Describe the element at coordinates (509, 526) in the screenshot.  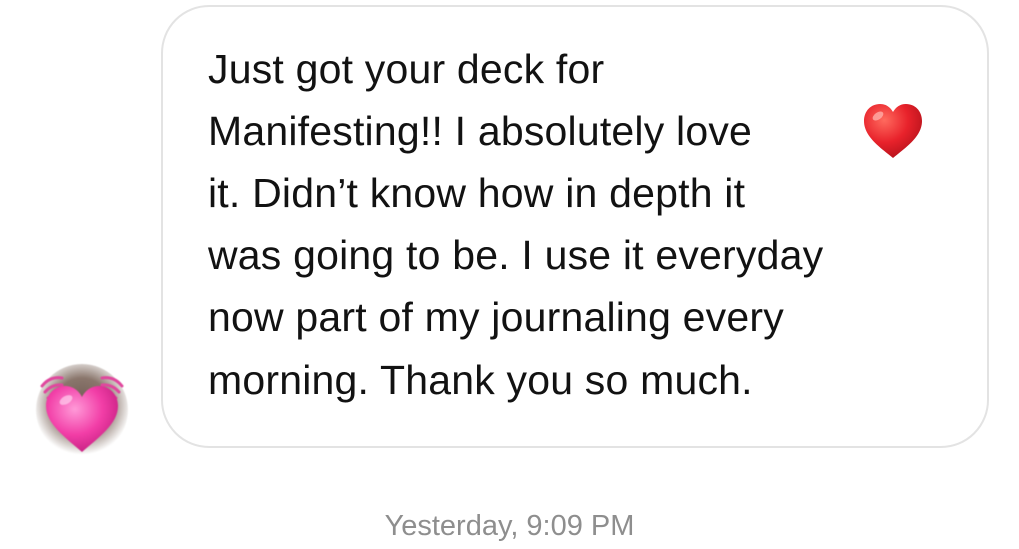
I see `message-timestamp: Yesterday, 9:09 PM` at that location.